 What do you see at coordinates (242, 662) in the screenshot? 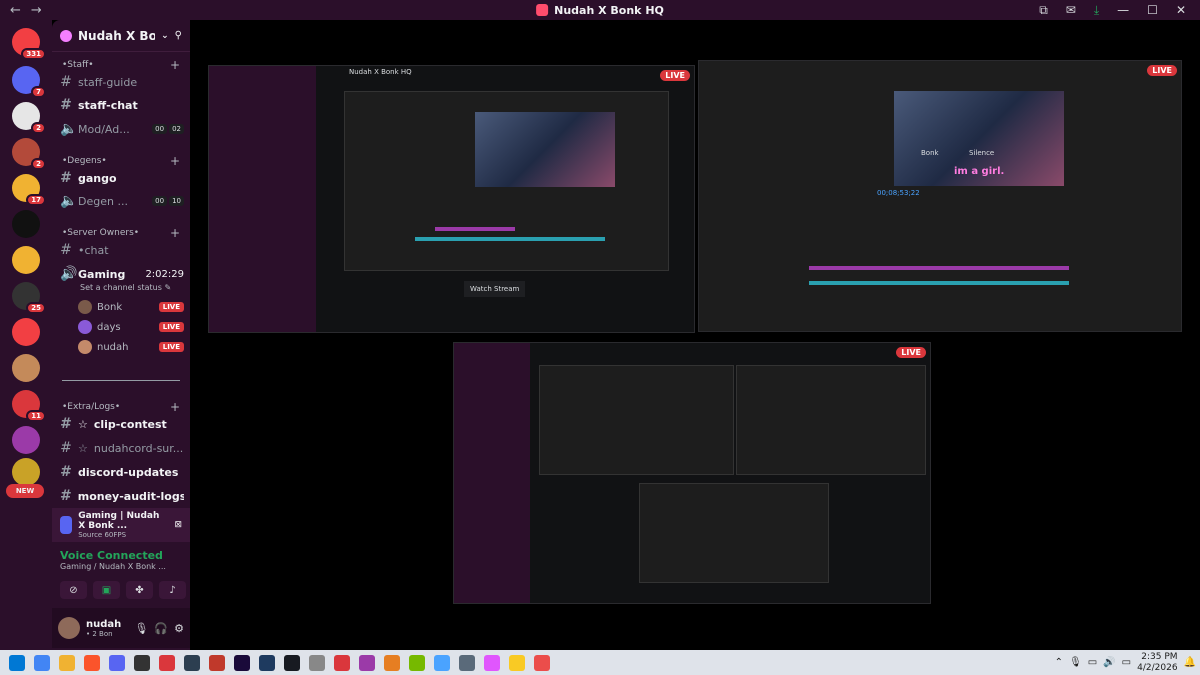
I see `premiere-icon` at bounding box center [242, 662].